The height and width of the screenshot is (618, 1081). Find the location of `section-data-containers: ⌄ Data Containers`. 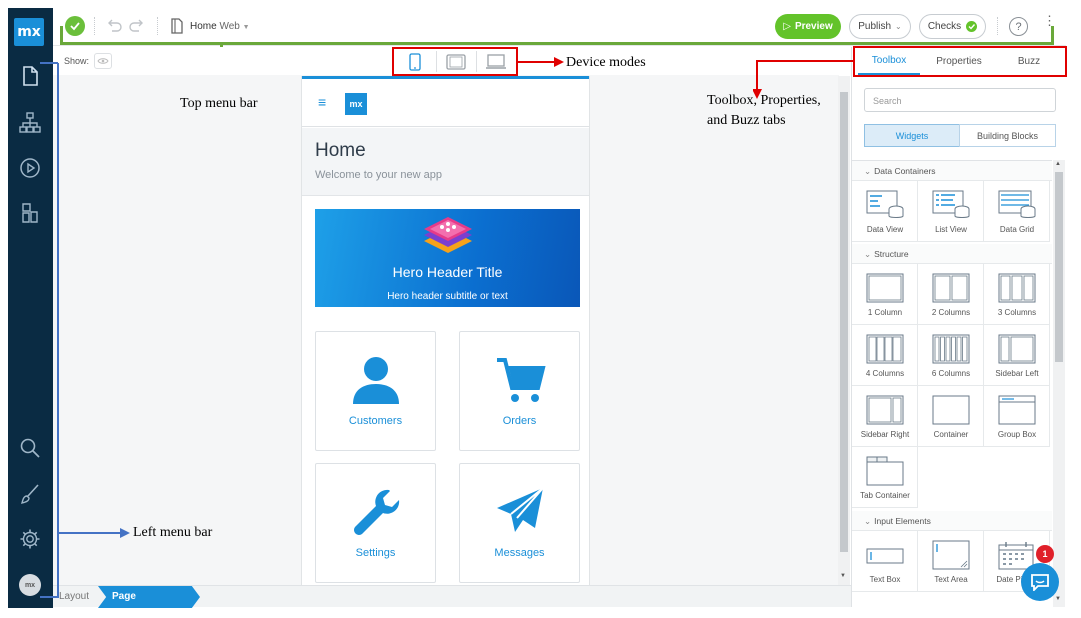

section-data-containers: ⌄ Data Containers is located at coordinates (952, 171).